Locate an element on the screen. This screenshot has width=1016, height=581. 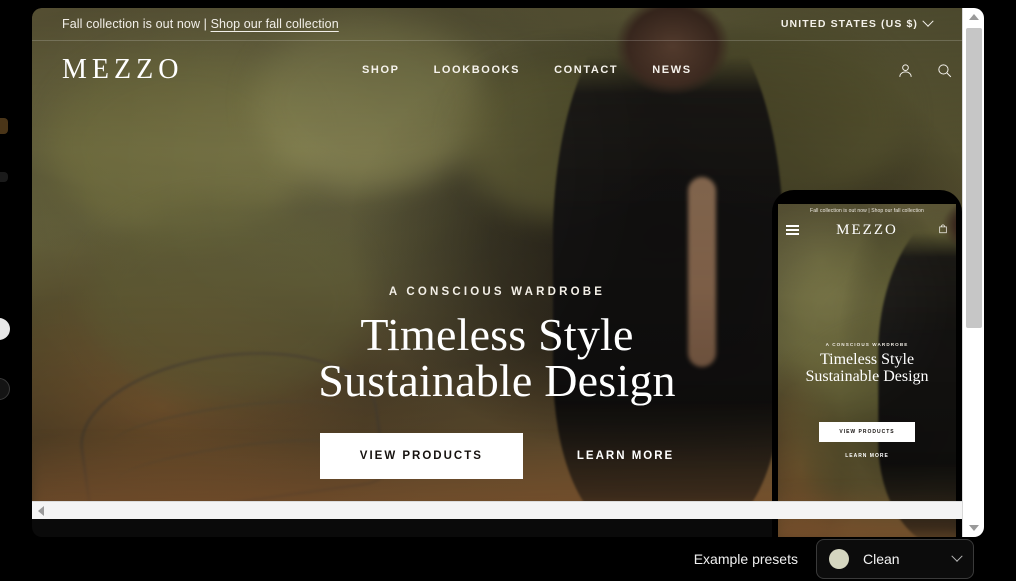
mobile-site-logo: MEZZO is located at coordinates (867, 230).